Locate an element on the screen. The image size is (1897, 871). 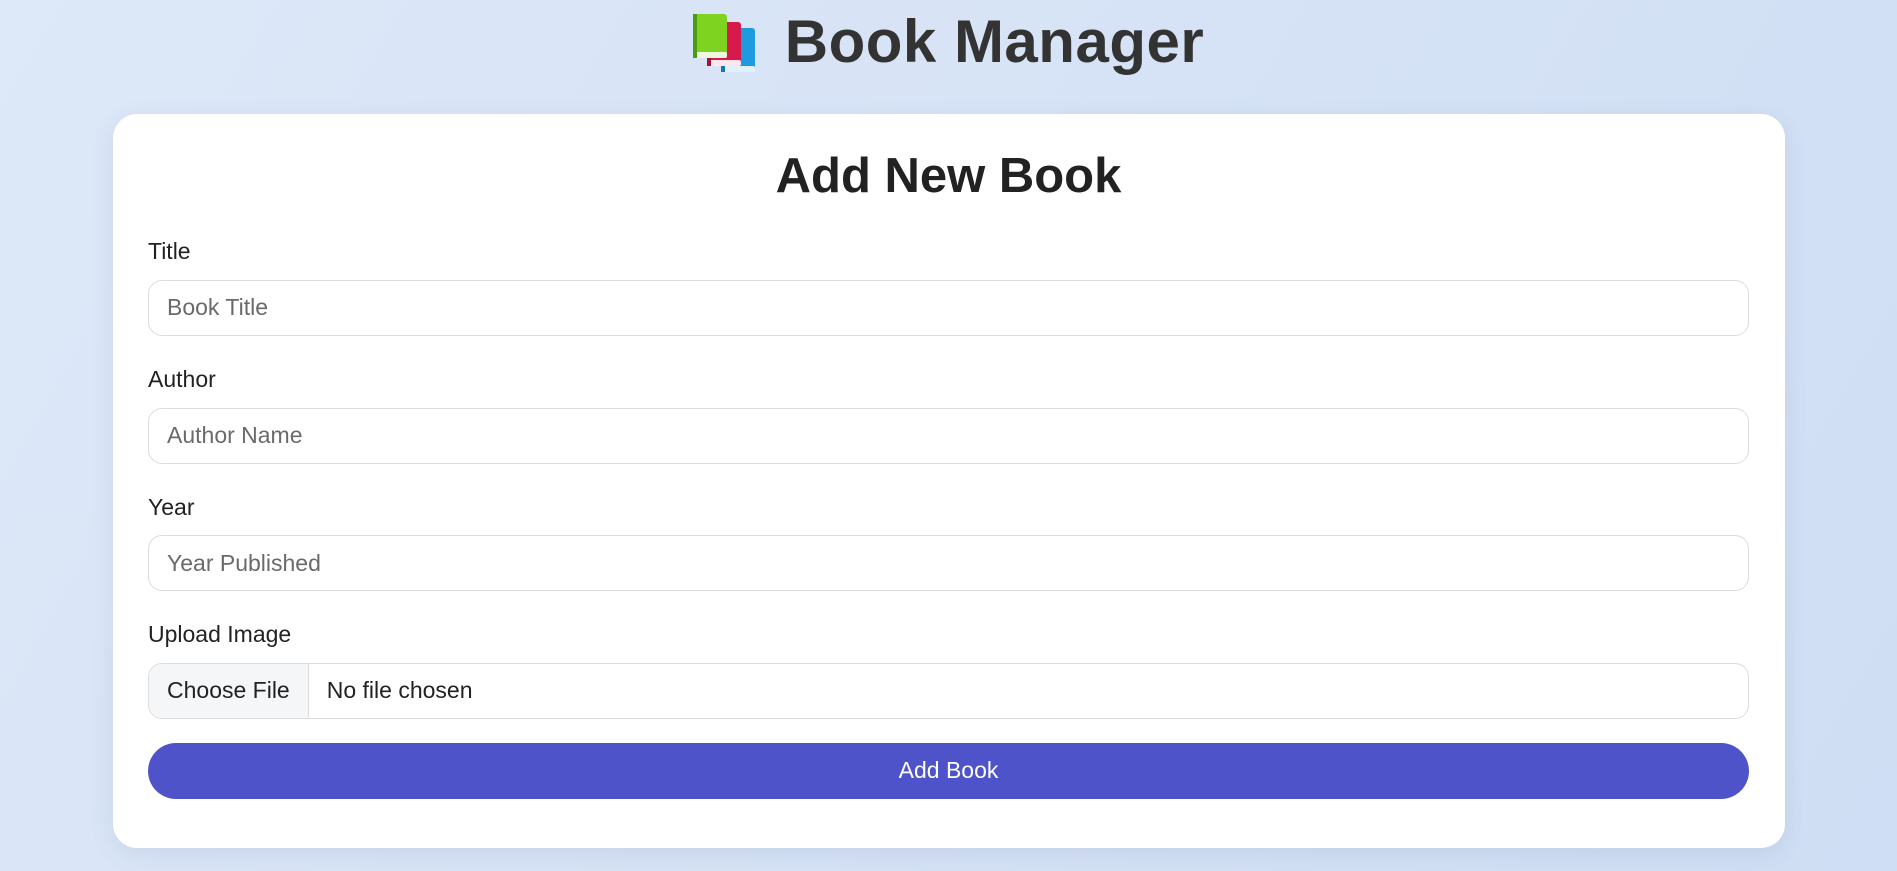
title-input is located at coordinates (948, 307).